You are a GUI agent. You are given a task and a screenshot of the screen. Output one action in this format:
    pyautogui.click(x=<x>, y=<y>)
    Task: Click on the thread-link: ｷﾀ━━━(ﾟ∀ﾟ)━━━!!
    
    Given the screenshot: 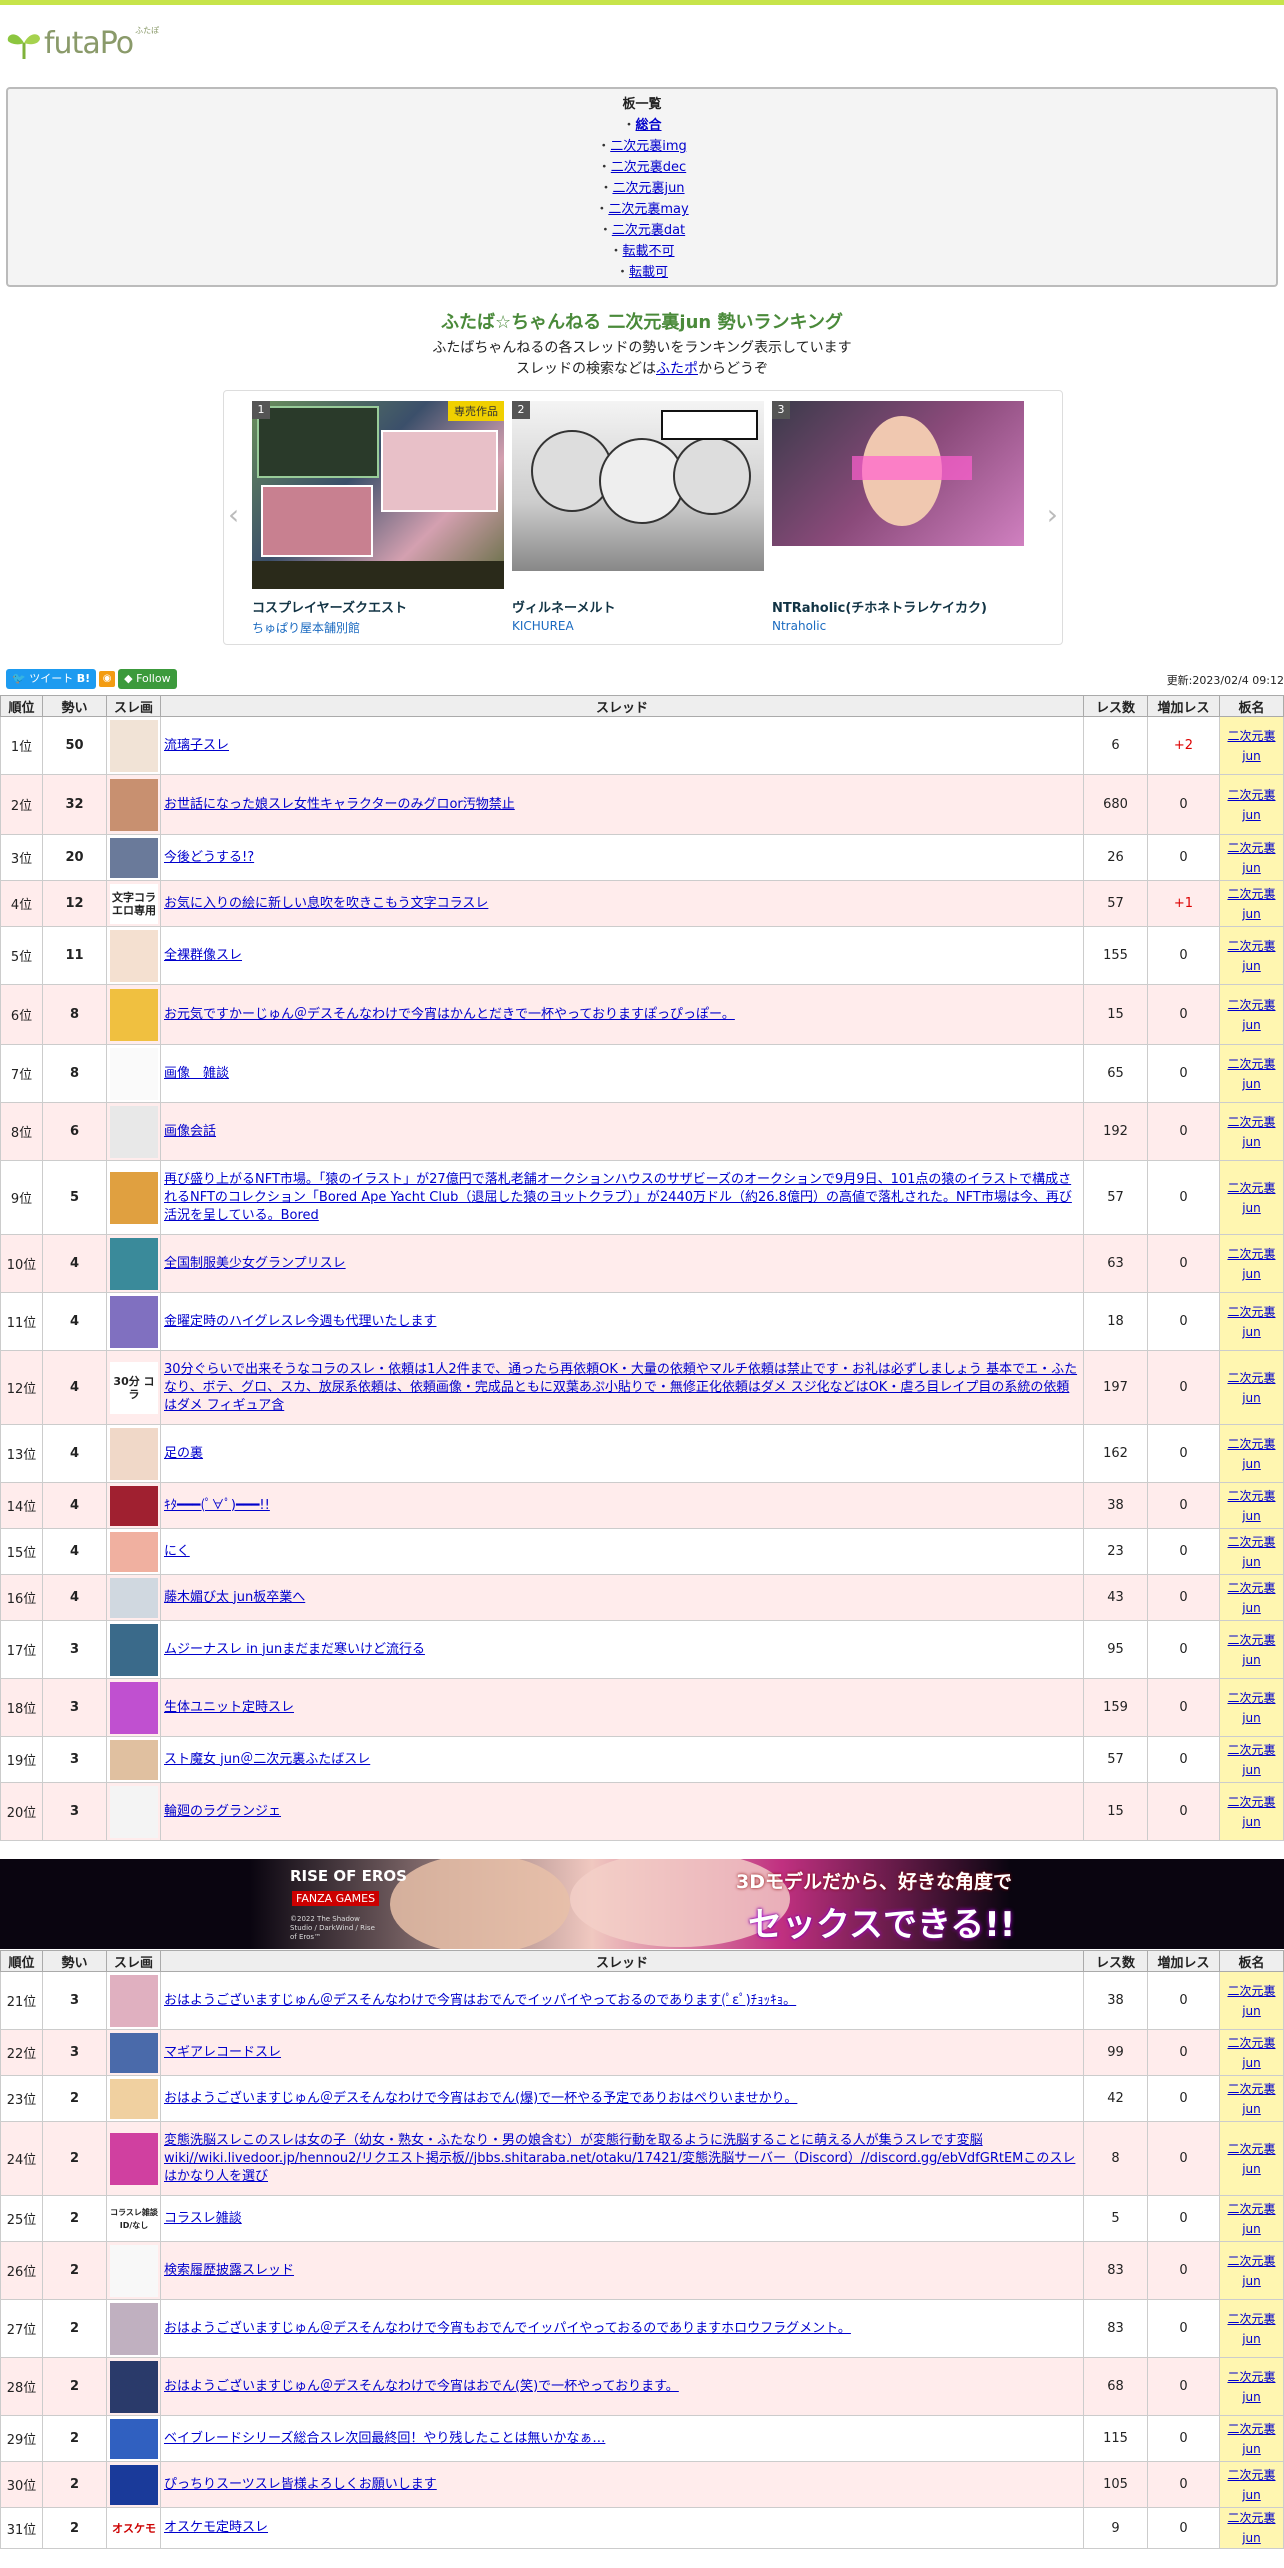 What is the action you would take?
    pyautogui.click(x=217, y=1505)
    